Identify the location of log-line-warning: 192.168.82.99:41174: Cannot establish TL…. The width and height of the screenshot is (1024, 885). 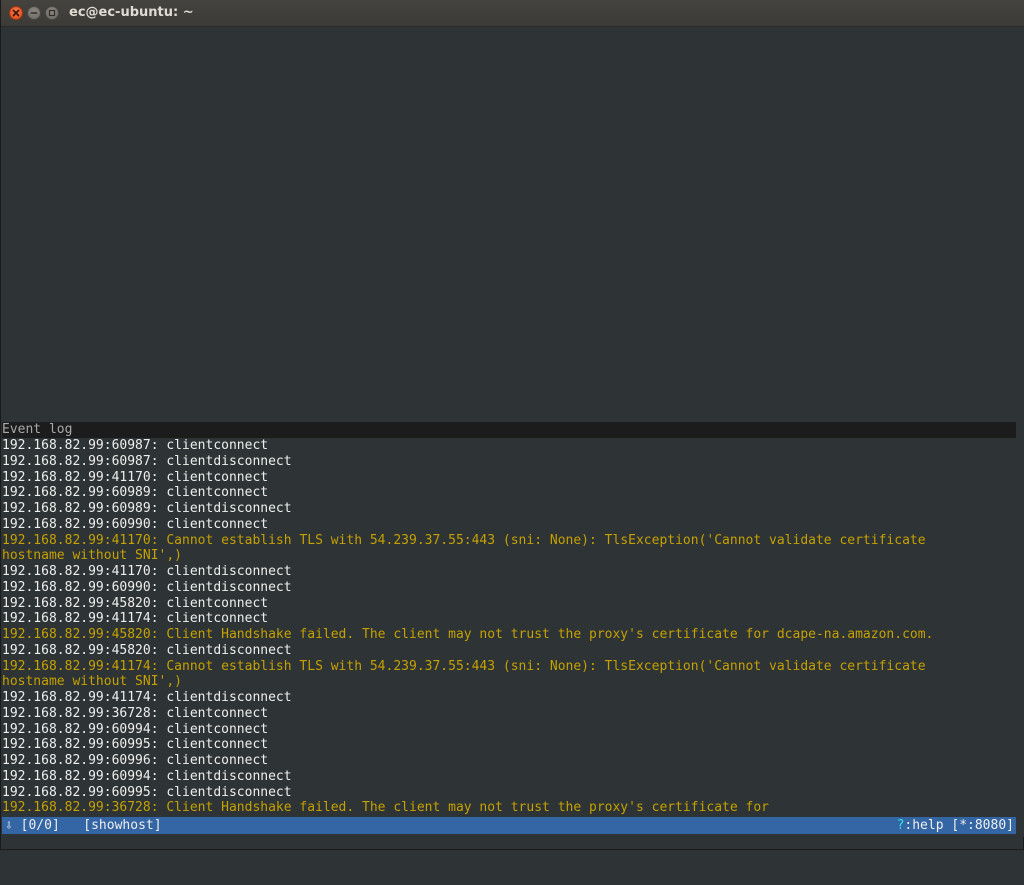
(464, 666).